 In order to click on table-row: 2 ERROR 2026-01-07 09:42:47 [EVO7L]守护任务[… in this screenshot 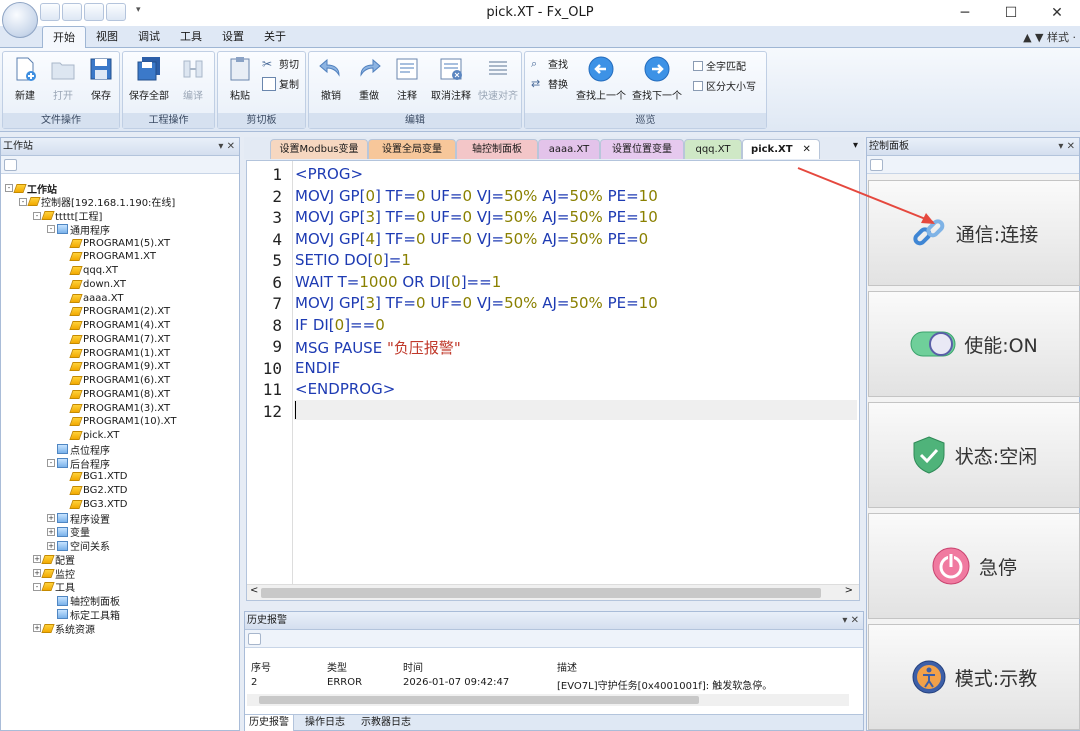, I will do `click(548, 683)`.